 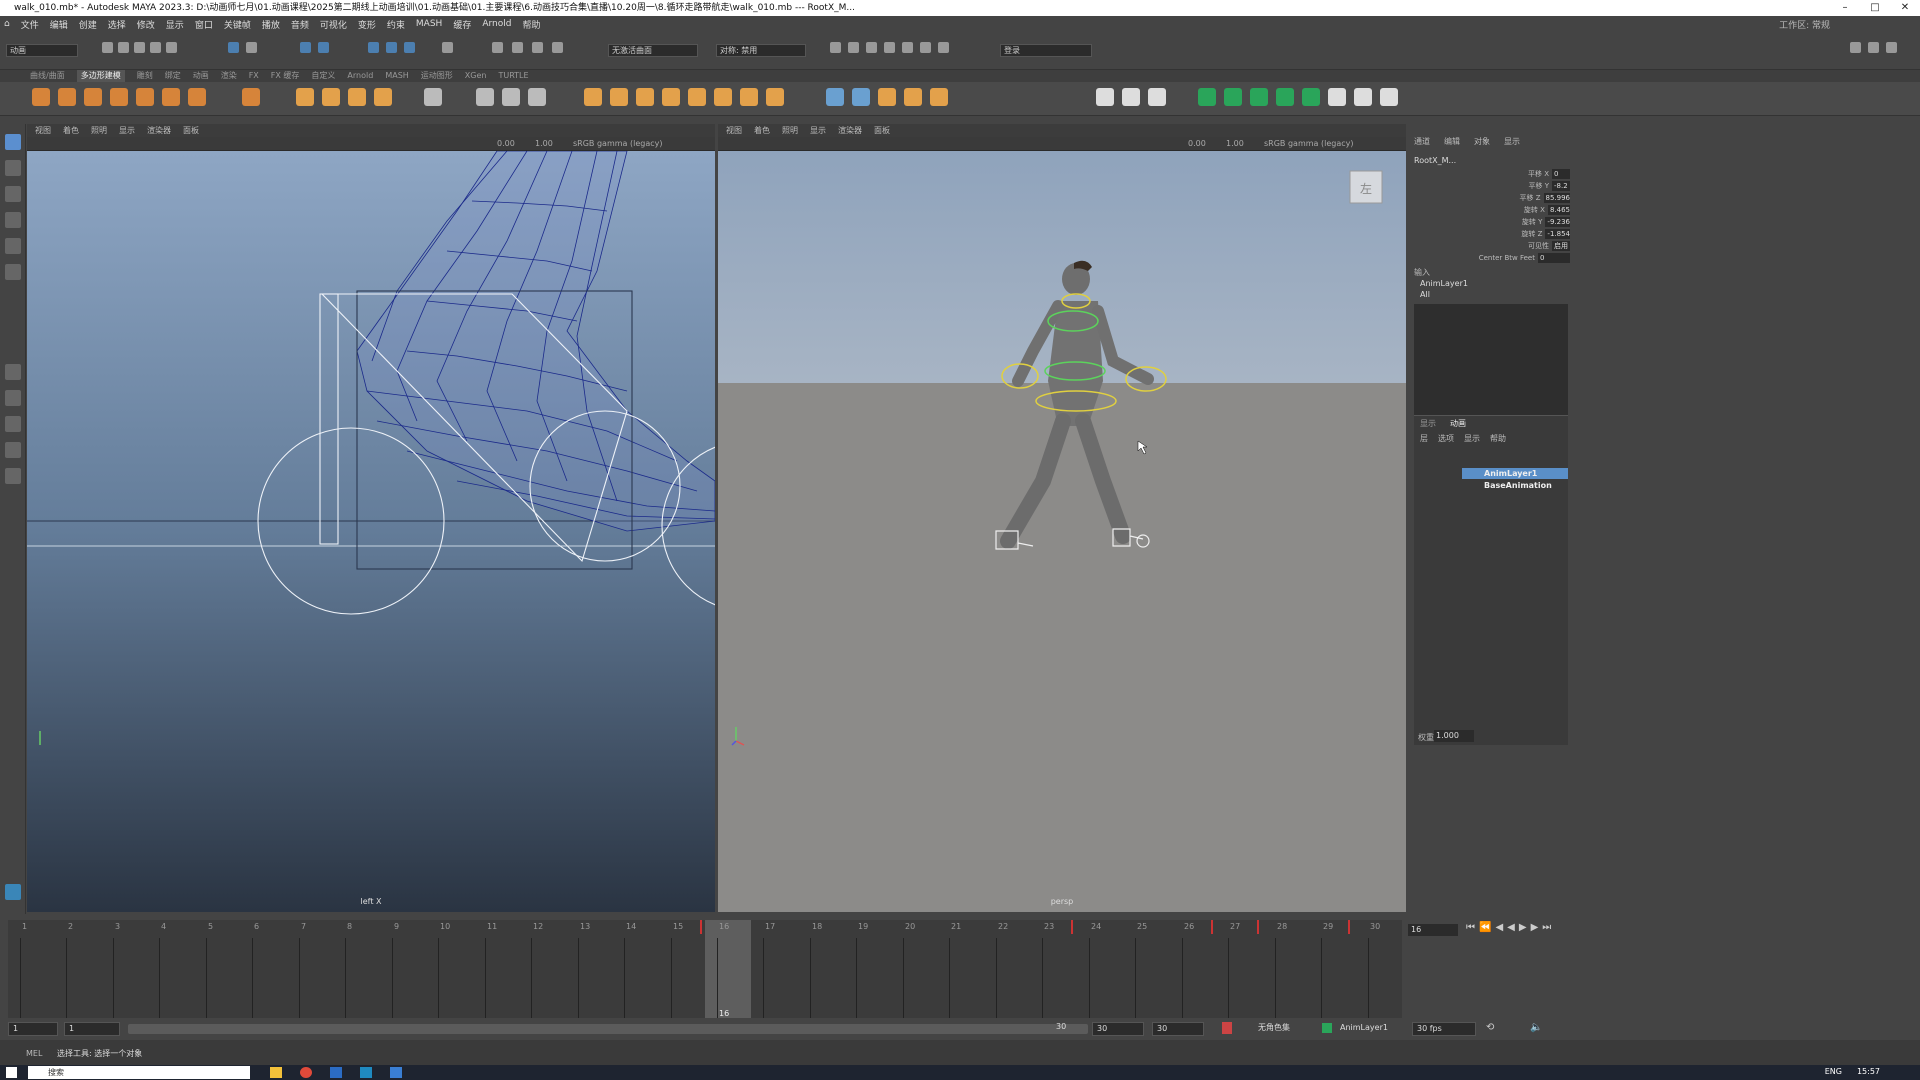 What do you see at coordinates (13, 272) in the screenshot?
I see `scale-tool-icon` at bounding box center [13, 272].